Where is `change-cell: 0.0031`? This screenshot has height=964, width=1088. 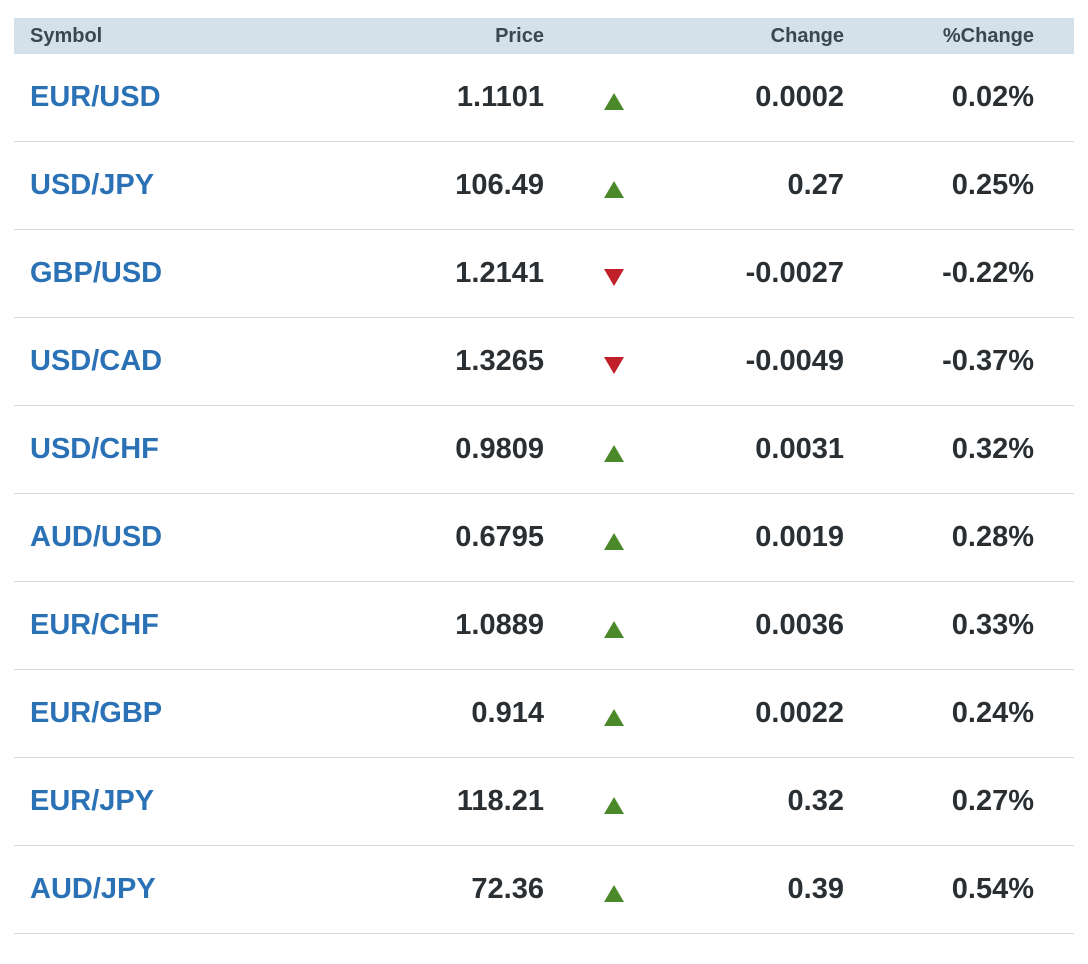 change-cell: 0.0031 is located at coordinates (799, 449).